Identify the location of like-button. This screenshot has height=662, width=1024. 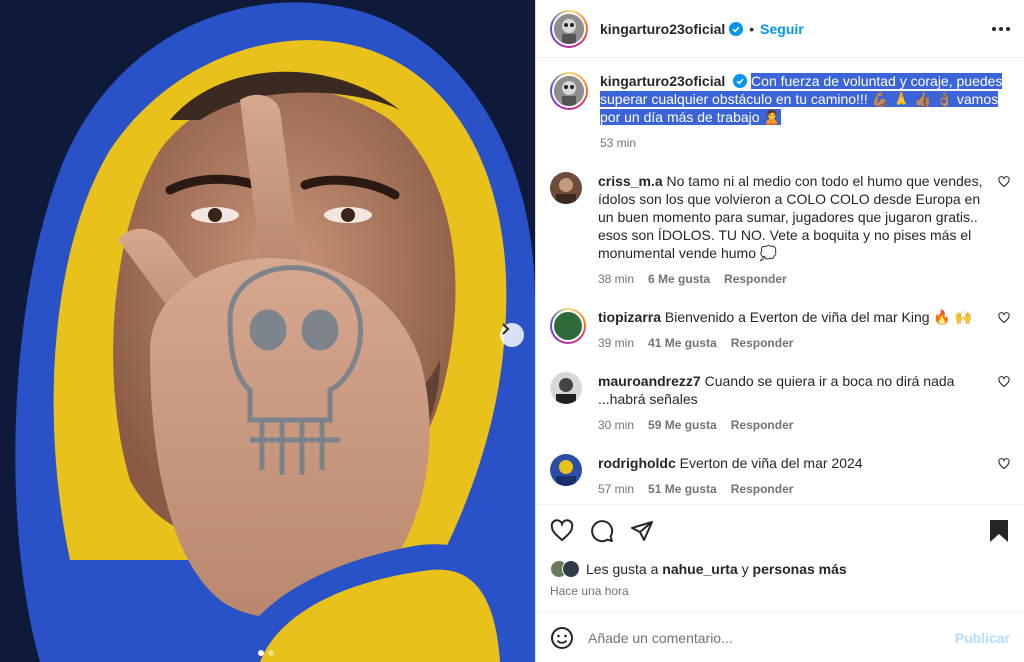
(562, 530).